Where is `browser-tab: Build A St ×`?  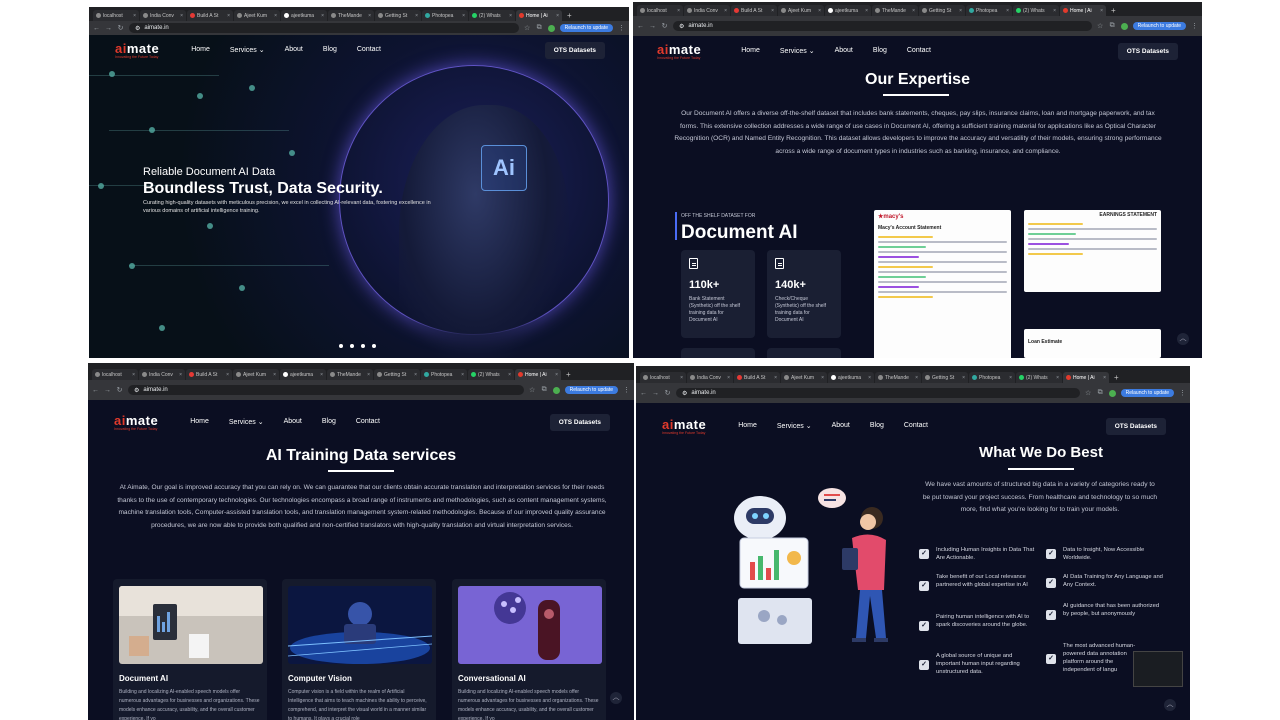 browser-tab: Build A St × is located at coordinates (210, 15).